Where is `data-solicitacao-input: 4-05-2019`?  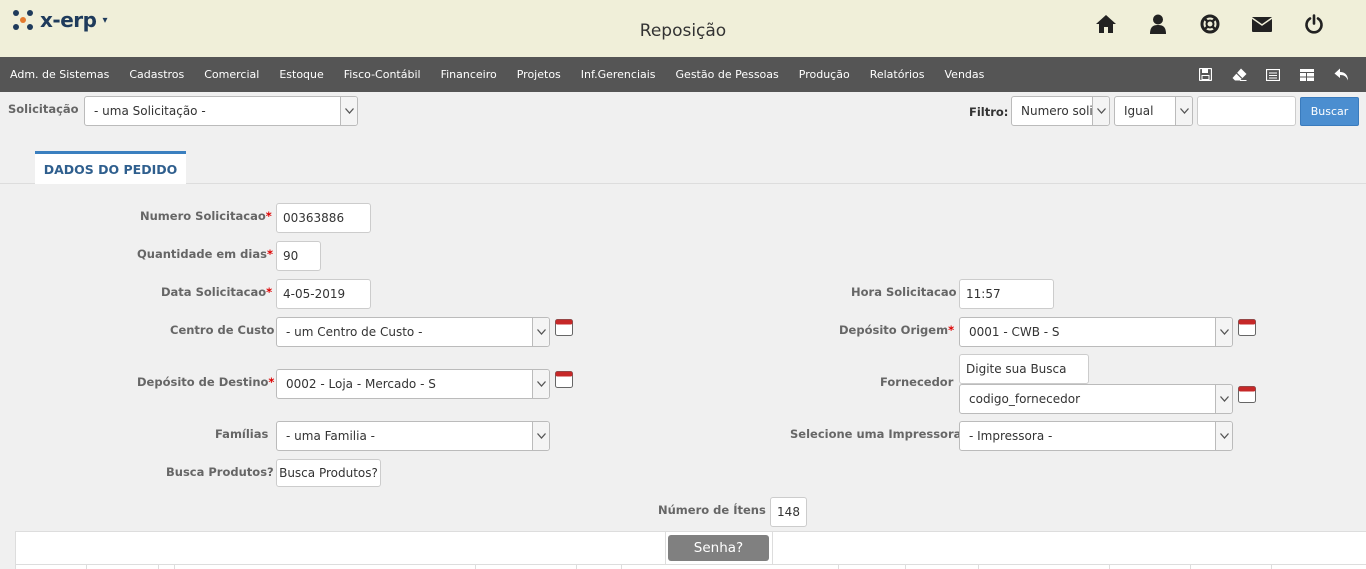 data-solicitacao-input: 4-05-2019 is located at coordinates (323, 294).